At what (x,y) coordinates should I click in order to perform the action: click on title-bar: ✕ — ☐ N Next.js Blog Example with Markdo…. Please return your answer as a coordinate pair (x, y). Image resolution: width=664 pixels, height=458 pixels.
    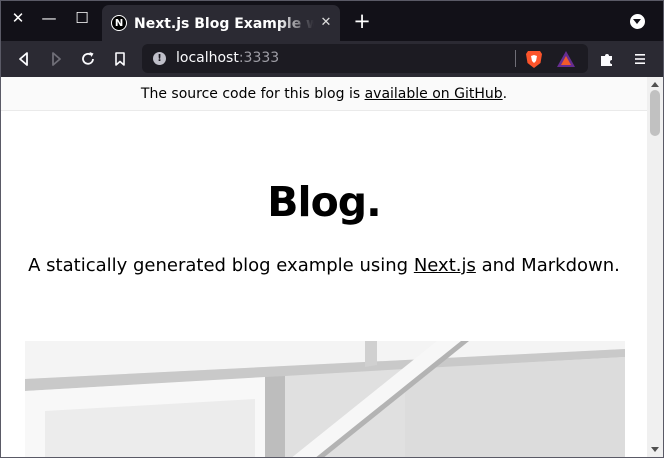
    Looking at the image, I should click on (332, 21).